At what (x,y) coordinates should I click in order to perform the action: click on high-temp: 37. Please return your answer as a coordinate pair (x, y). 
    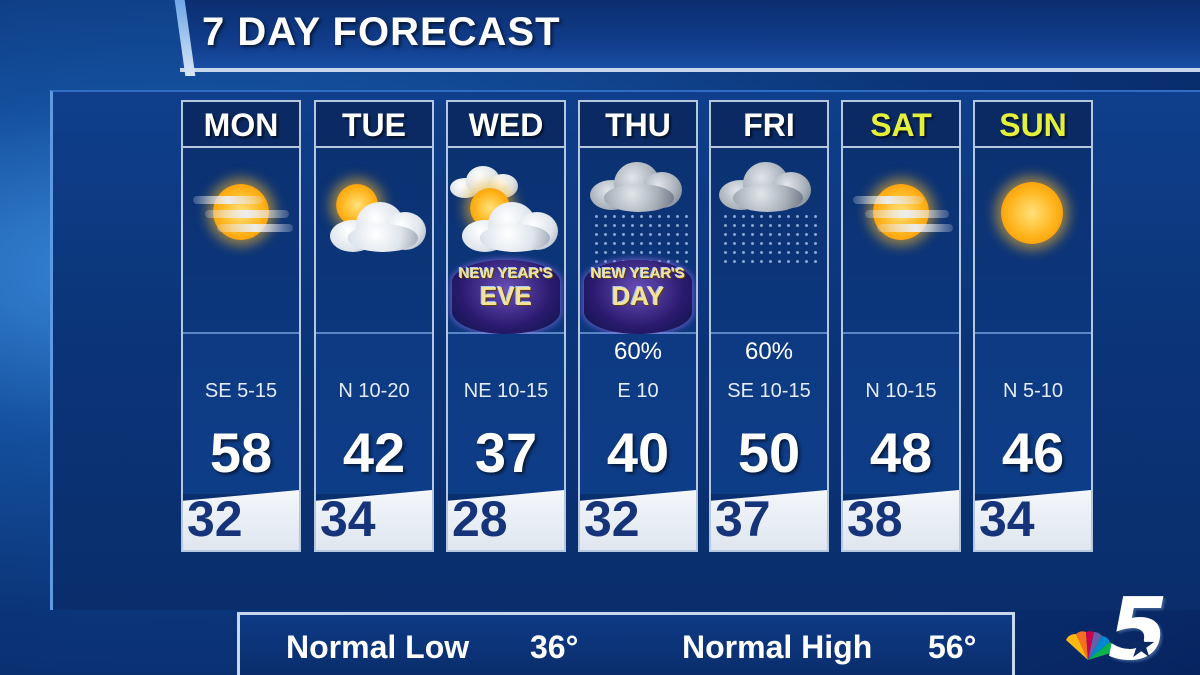
    Looking at the image, I should click on (506, 452).